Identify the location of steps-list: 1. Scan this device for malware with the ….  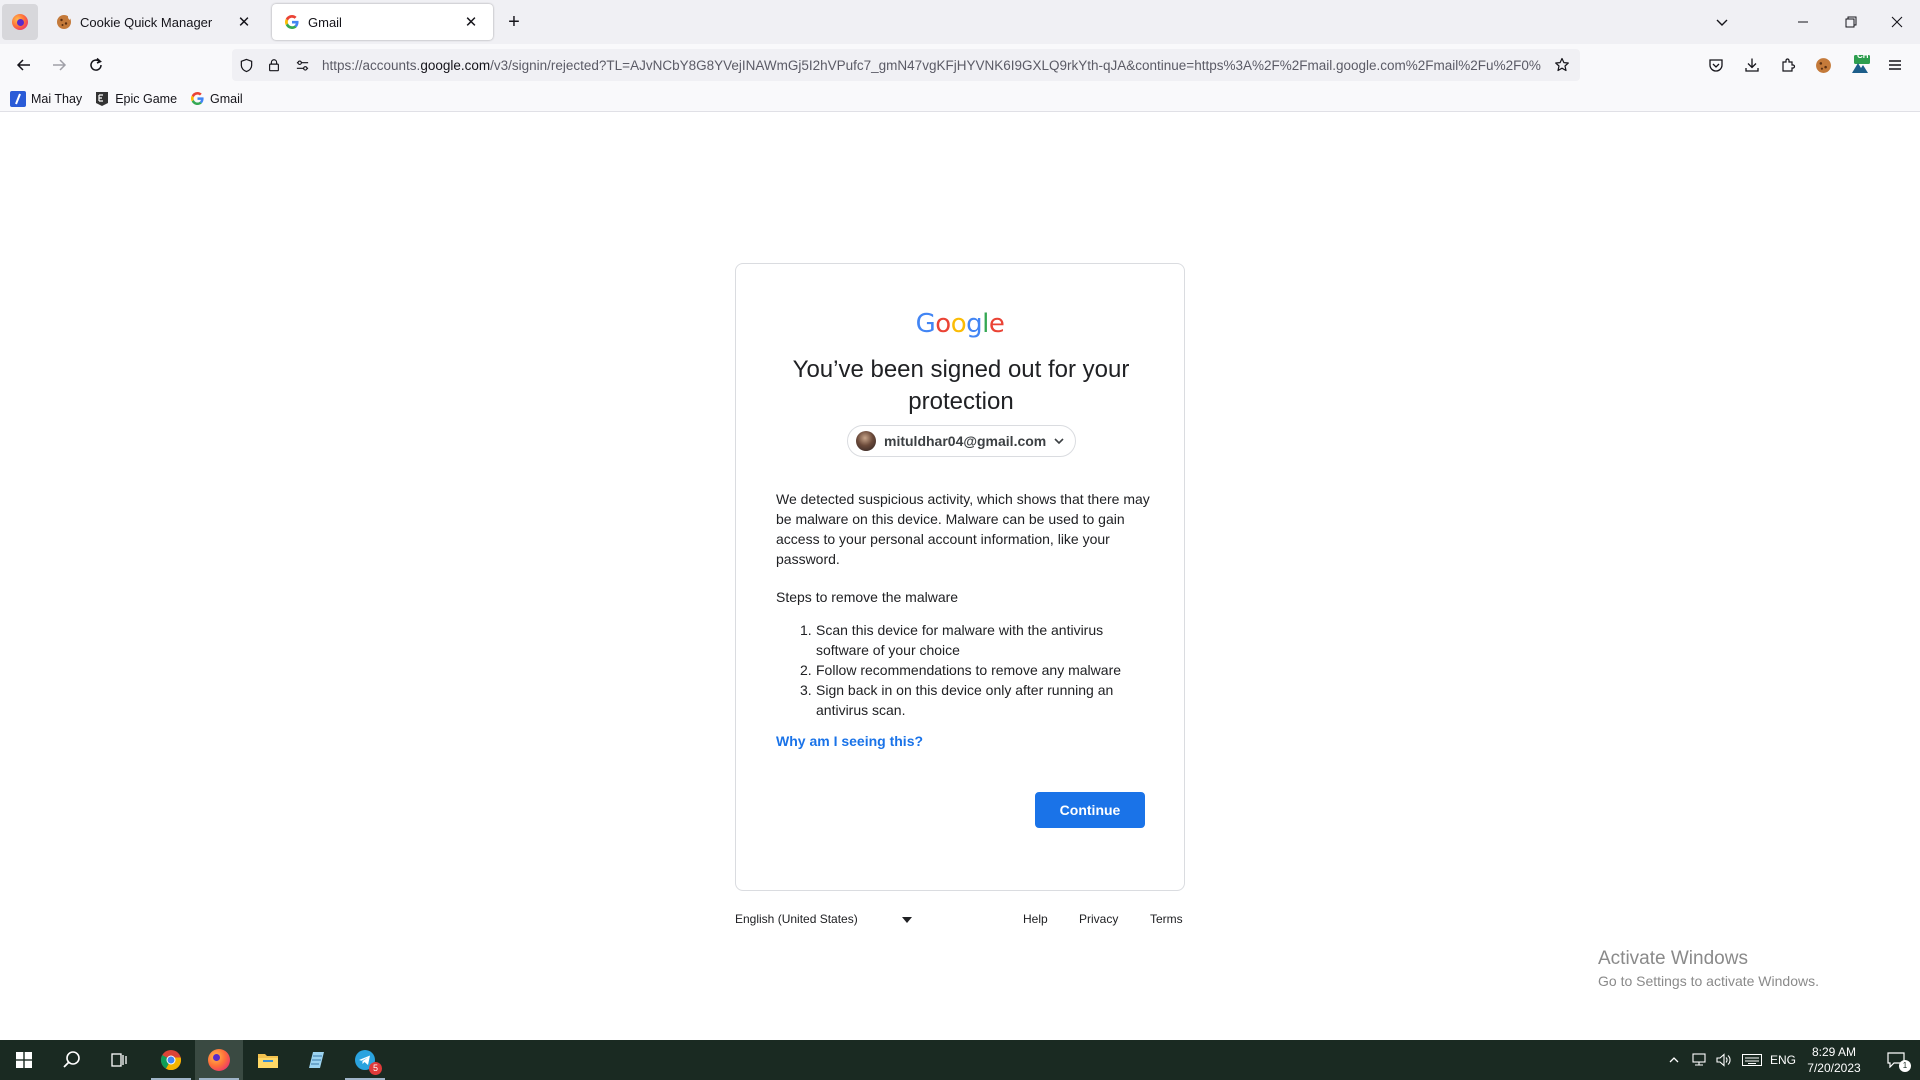
(973, 670).